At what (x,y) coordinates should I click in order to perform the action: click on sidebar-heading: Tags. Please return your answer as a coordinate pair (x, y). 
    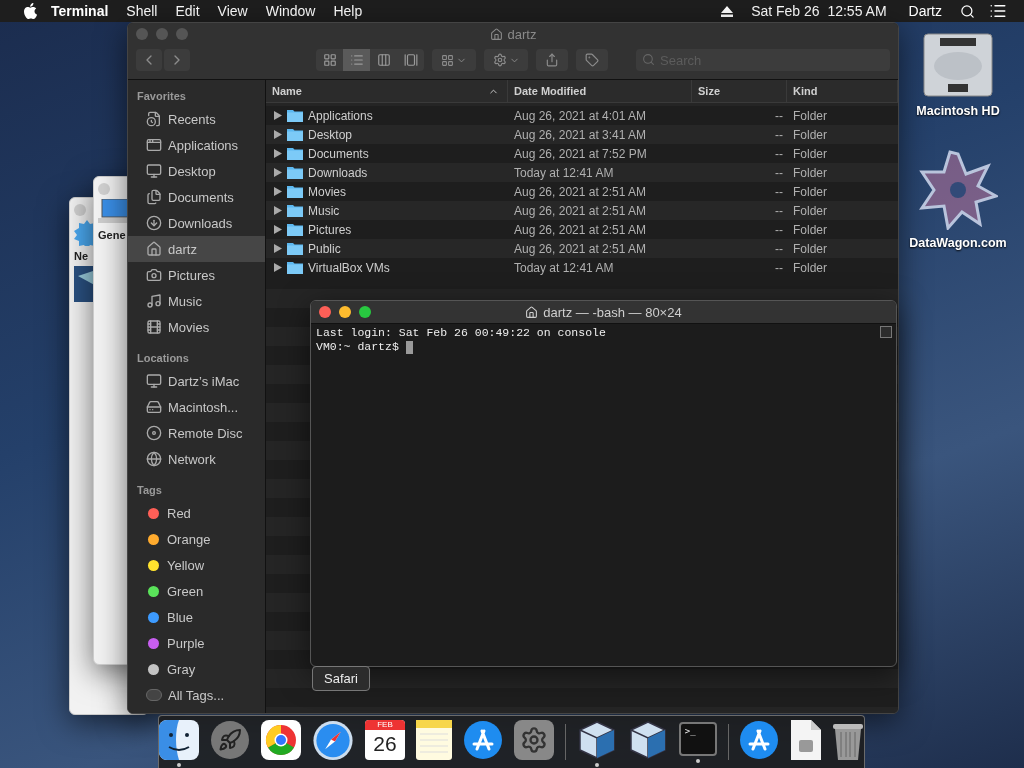
    Looking at the image, I should click on (149, 490).